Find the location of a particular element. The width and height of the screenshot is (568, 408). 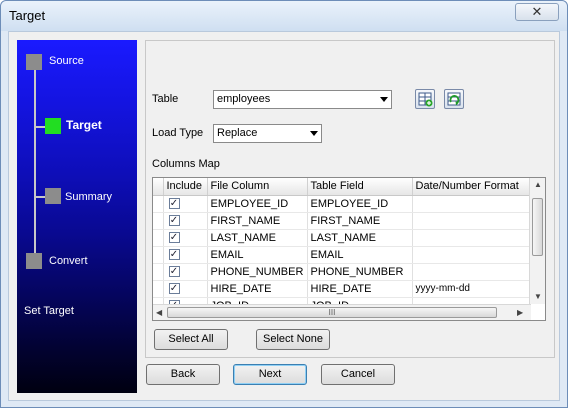

table-row: ✓ HIRE_DATE HIRE_DATE yyyy-mm-dd is located at coordinates (342, 289).